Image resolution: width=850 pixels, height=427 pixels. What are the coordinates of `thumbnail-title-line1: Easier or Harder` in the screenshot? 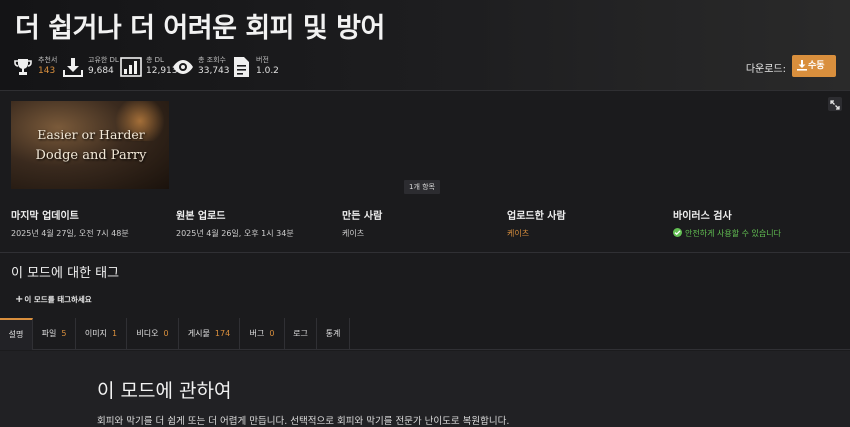 It's located at (91, 134).